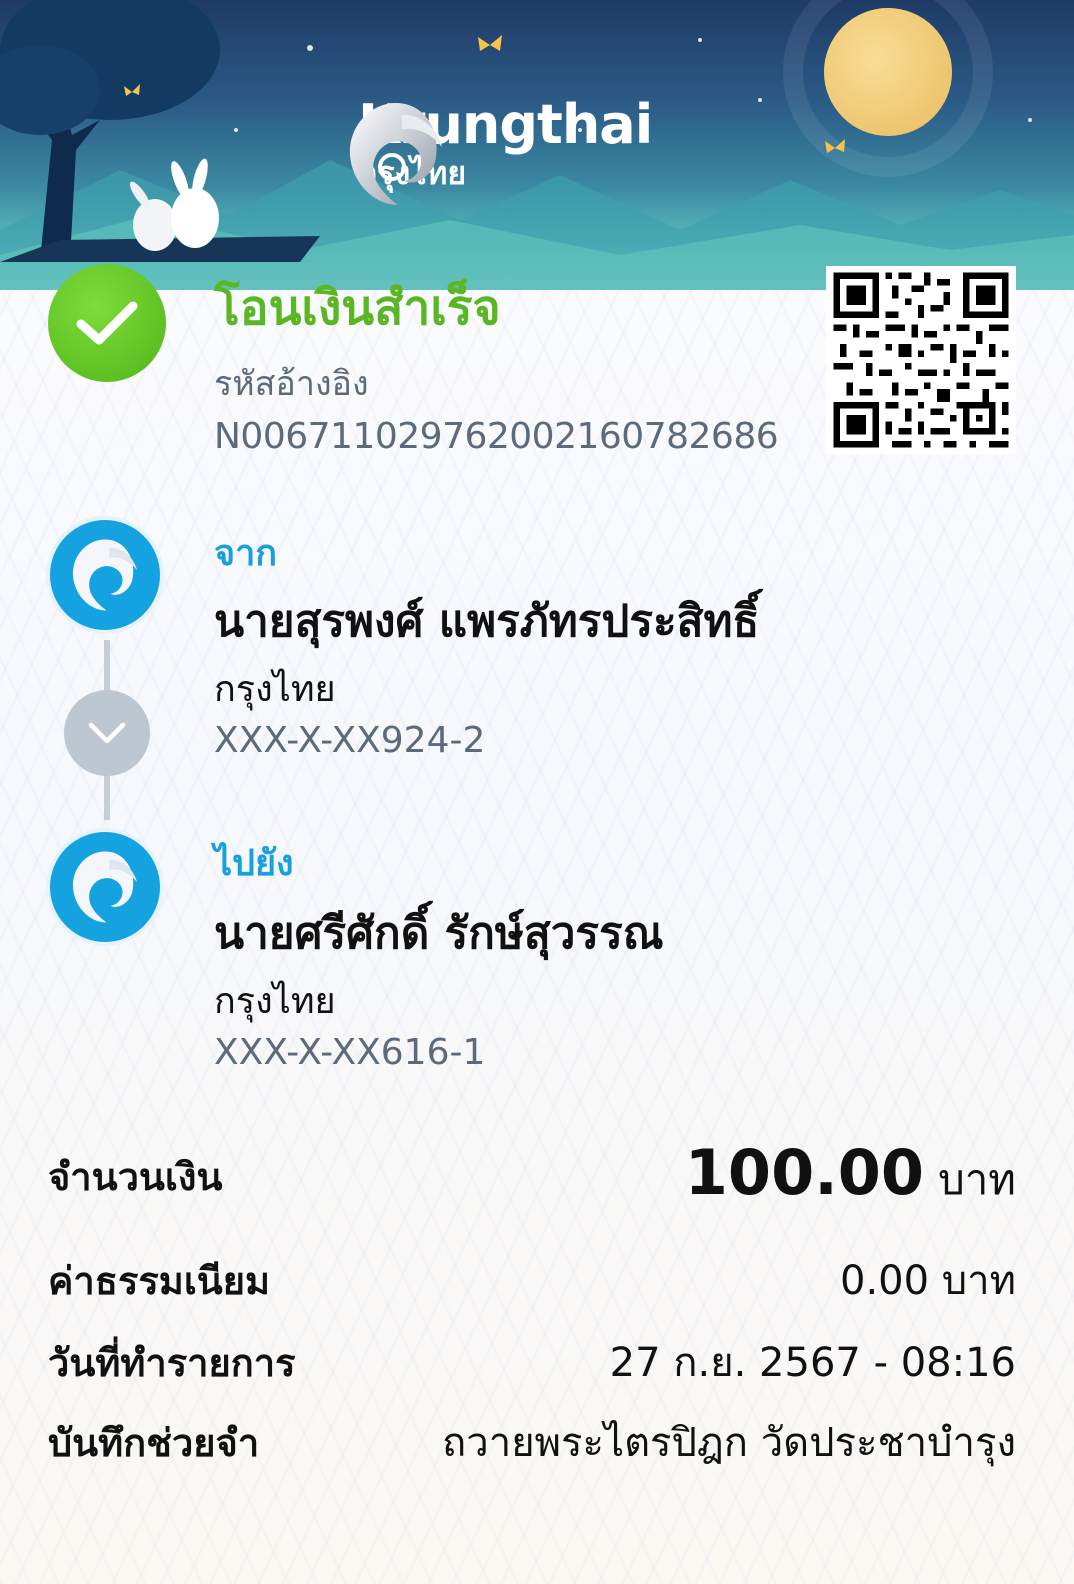 This screenshot has width=1074, height=1584. Describe the element at coordinates (487, 621) in the screenshot. I see `sender-name: นายสุรพงศ์ แพรภัทรประสิทธิ์` at that location.